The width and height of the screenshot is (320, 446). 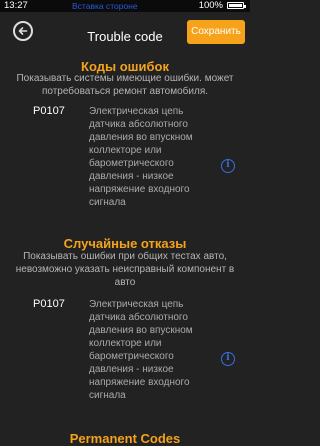 What do you see at coordinates (16, 5) in the screenshot?
I see `status-time: 13:27` at bounding box center [16, 5].